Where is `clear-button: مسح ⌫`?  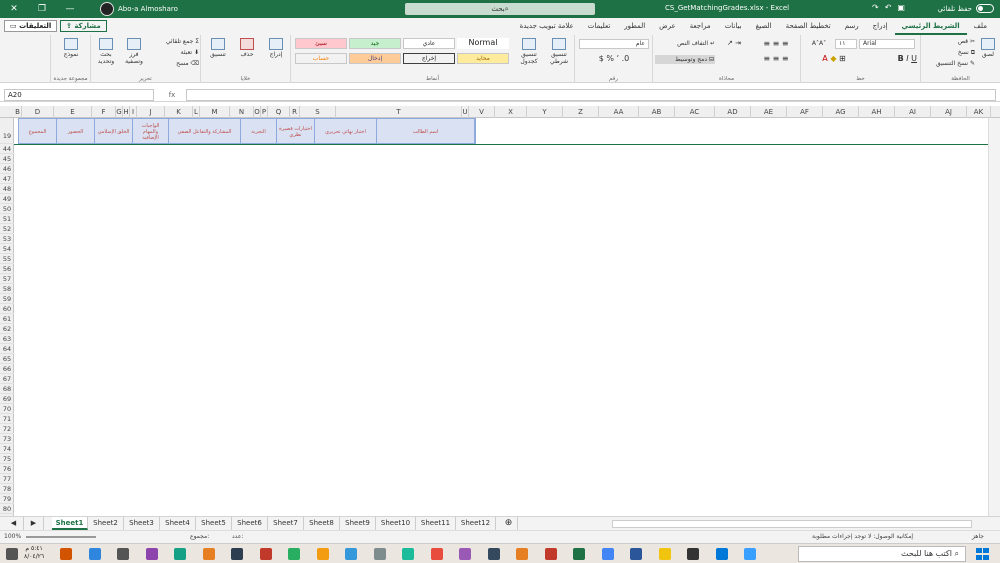
clear-button: مسح ⌫ is located at coordinates (173, 63).